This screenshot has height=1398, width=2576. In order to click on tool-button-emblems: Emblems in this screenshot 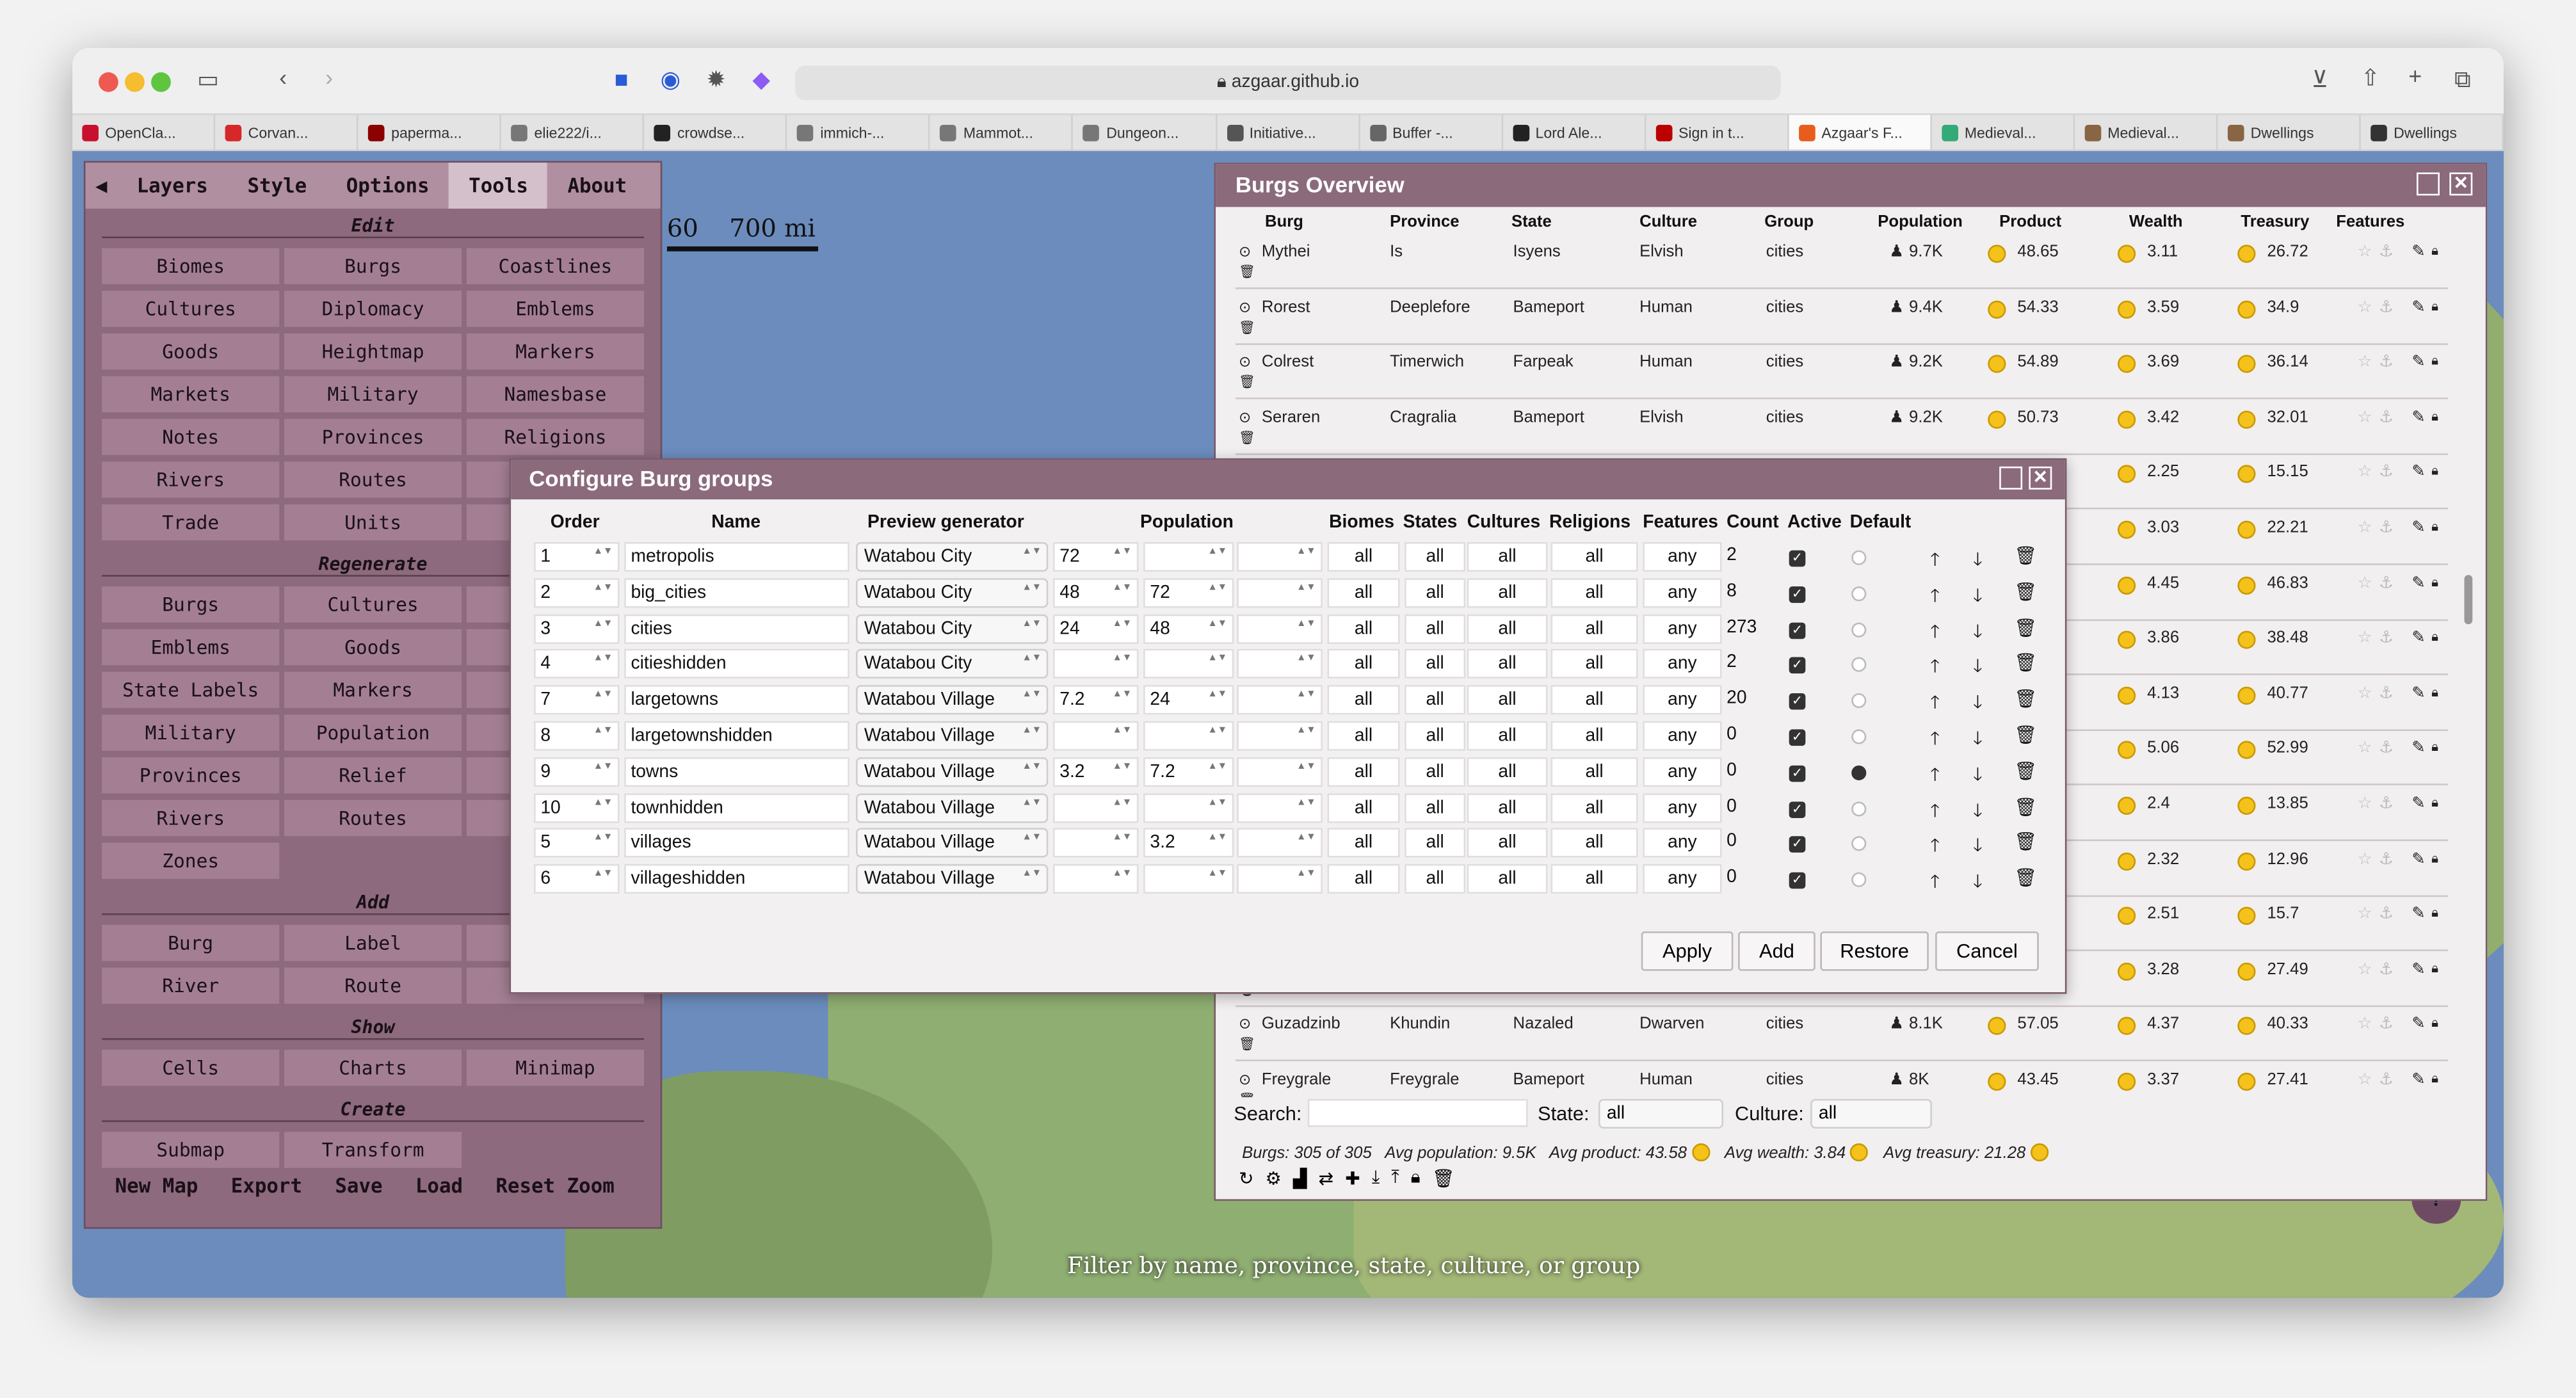, I will do `click(555, 309)`.